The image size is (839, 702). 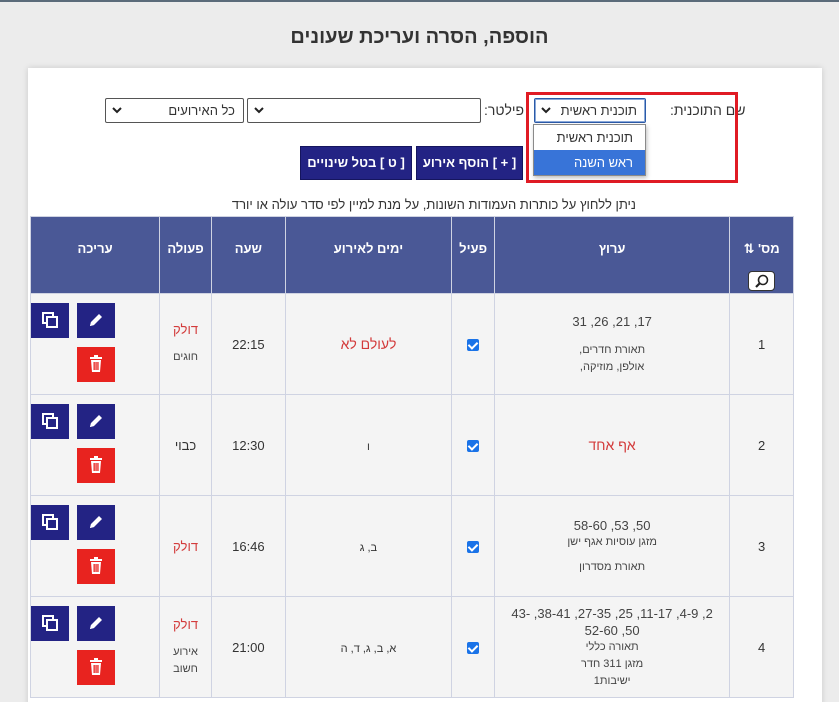 What do you see at coordinates (612, 566) in the screenshot?
I see `area-description: תאורת מסדרון` at bounding box center [612, 566].